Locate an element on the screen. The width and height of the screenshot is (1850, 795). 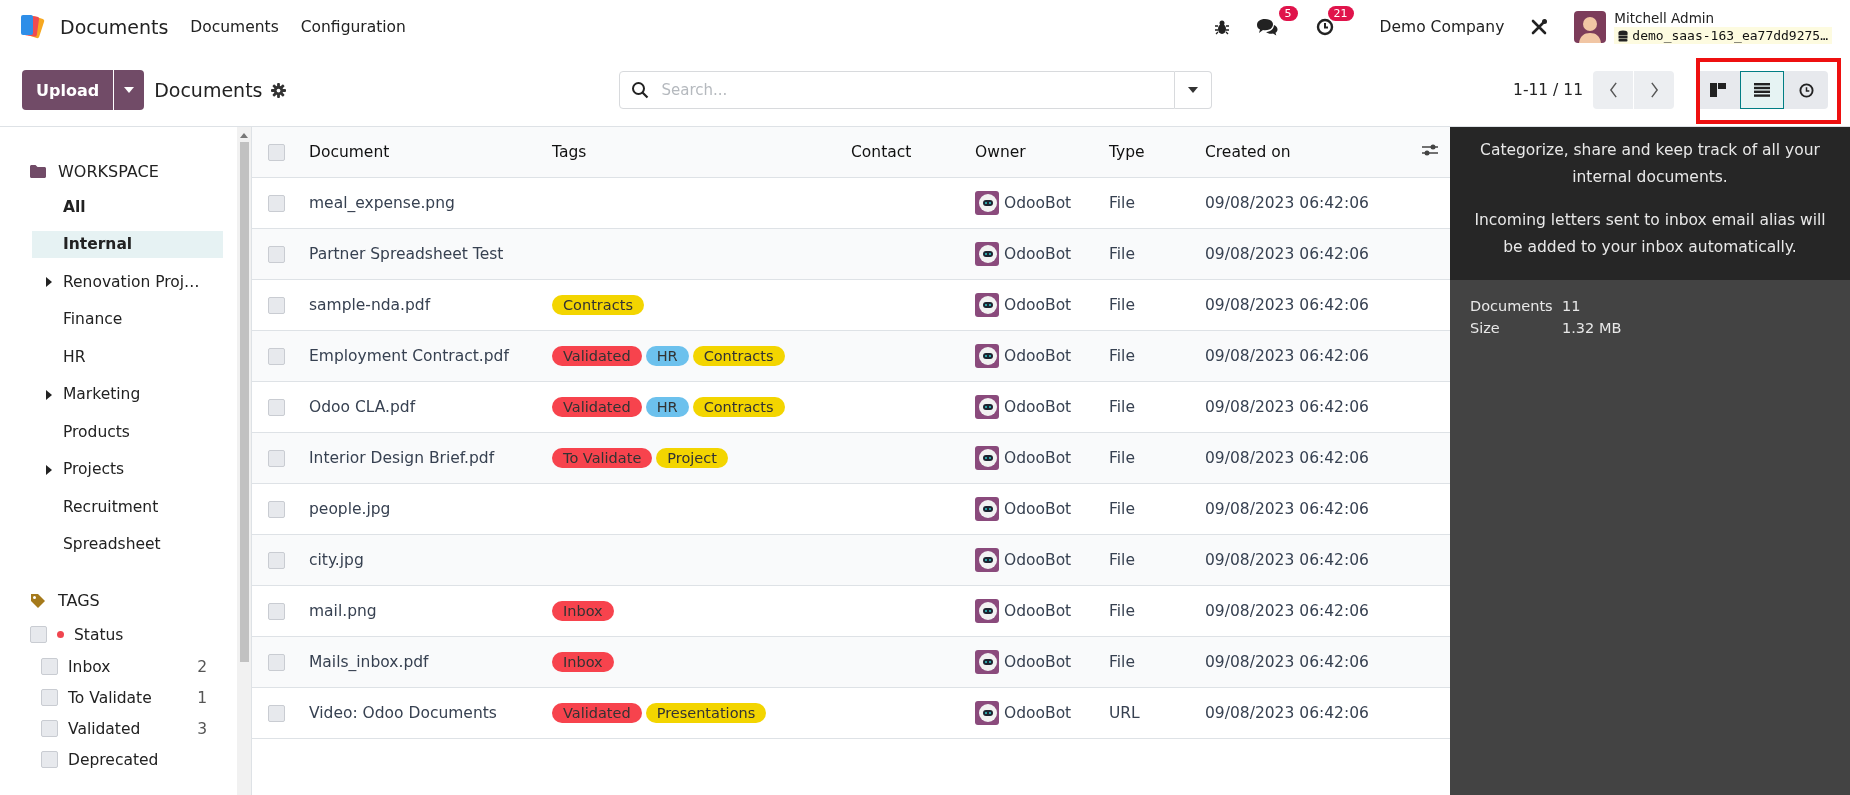
list-icon is located at coordinates (1762, 90).